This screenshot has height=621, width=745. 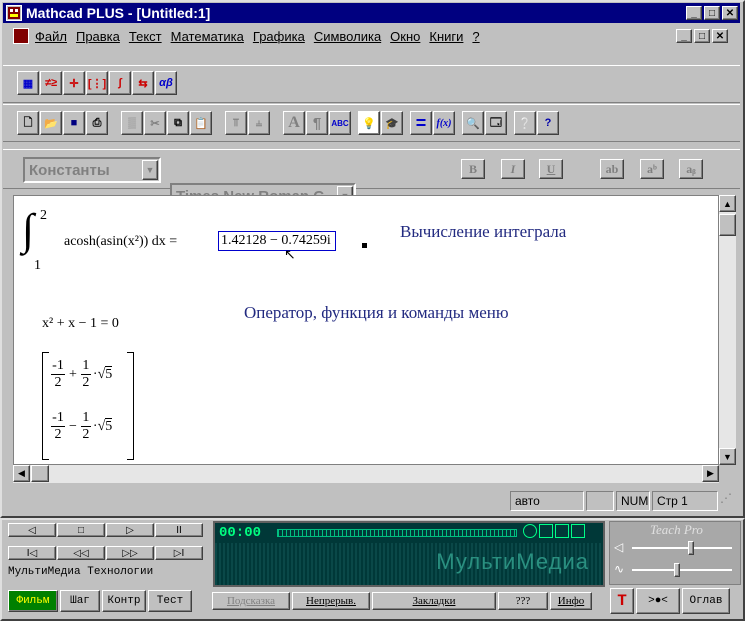 I want to click on record-icon, so click(x=530, y=531).